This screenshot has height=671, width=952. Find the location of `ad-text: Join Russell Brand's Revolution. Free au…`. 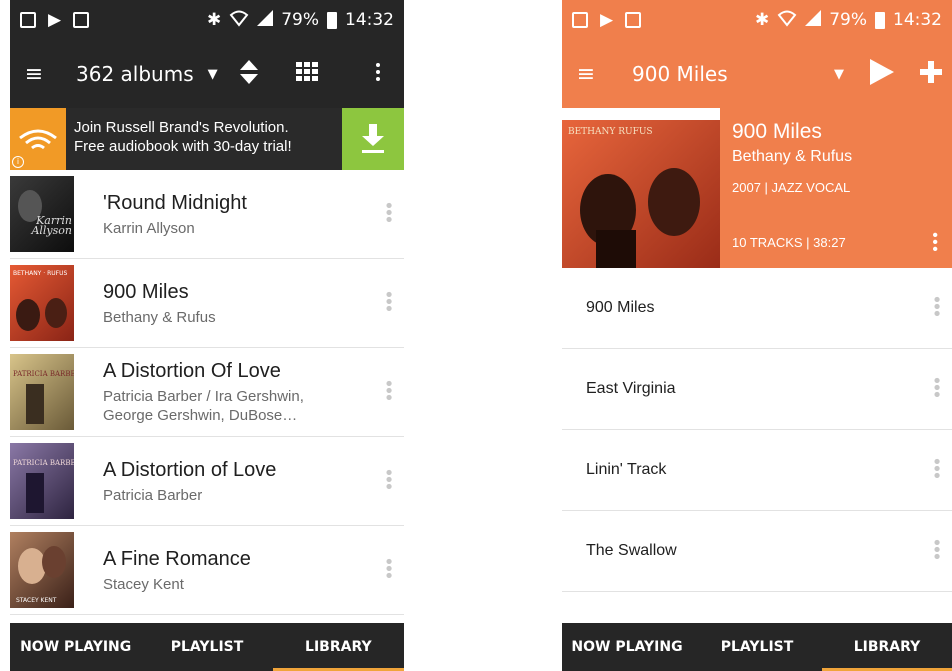

ad-text: Join Russell Brand's Revolution. Free au… is located at coordinates (204, 139).